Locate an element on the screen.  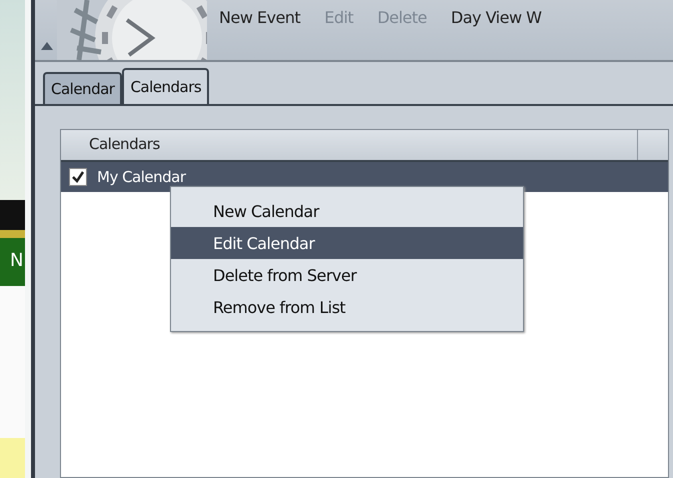
menu-item: Edit Calendar is located at coordinates (347, 243).